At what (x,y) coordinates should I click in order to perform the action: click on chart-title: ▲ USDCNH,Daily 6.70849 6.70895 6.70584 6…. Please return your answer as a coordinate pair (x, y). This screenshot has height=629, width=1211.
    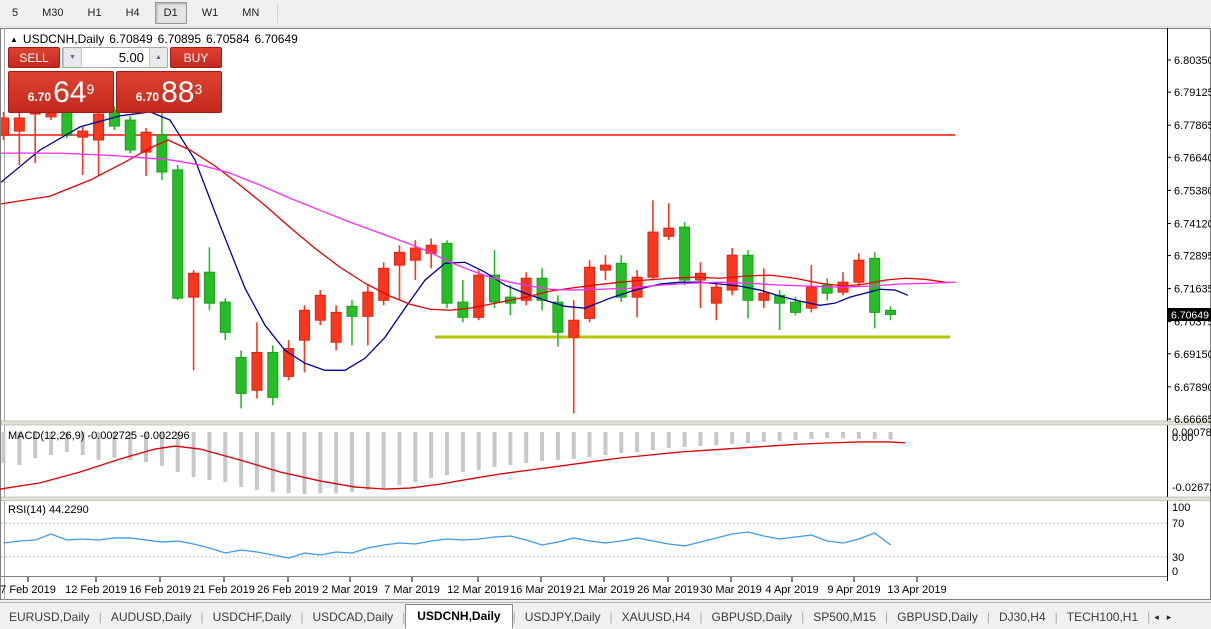
    Looking at the image, I should click on (154, 39).